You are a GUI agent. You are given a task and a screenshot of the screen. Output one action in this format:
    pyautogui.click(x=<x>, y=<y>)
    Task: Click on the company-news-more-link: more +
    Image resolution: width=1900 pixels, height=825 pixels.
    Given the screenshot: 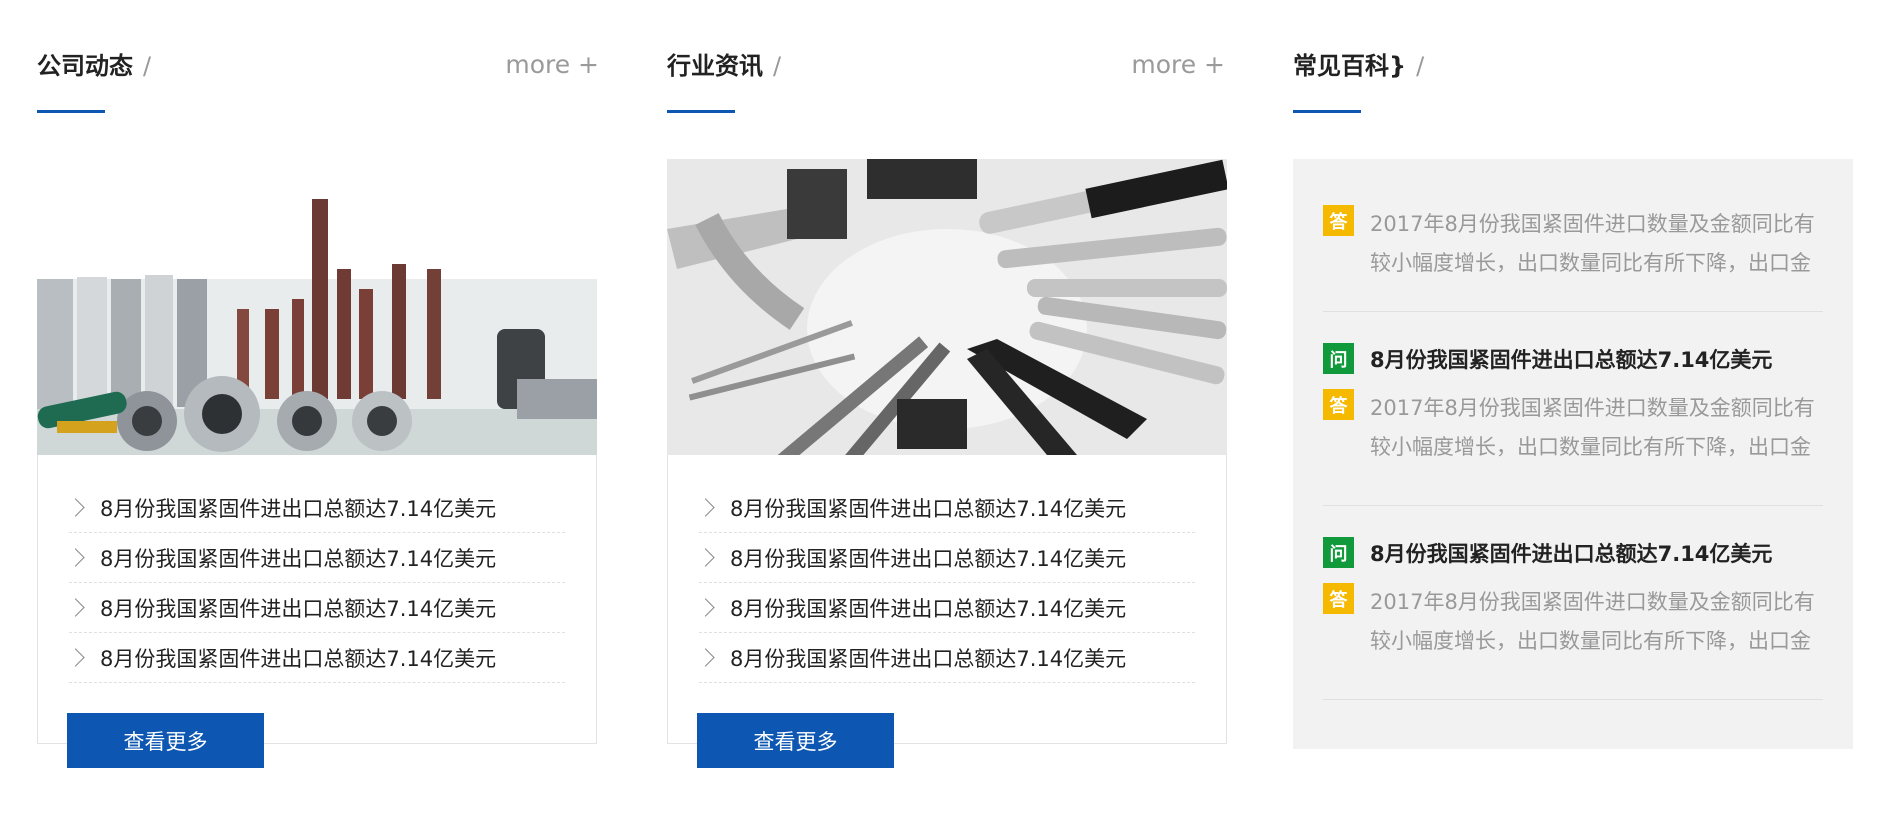 What is the action you would take?
    pyautogui.click(x=552, y=64)
    